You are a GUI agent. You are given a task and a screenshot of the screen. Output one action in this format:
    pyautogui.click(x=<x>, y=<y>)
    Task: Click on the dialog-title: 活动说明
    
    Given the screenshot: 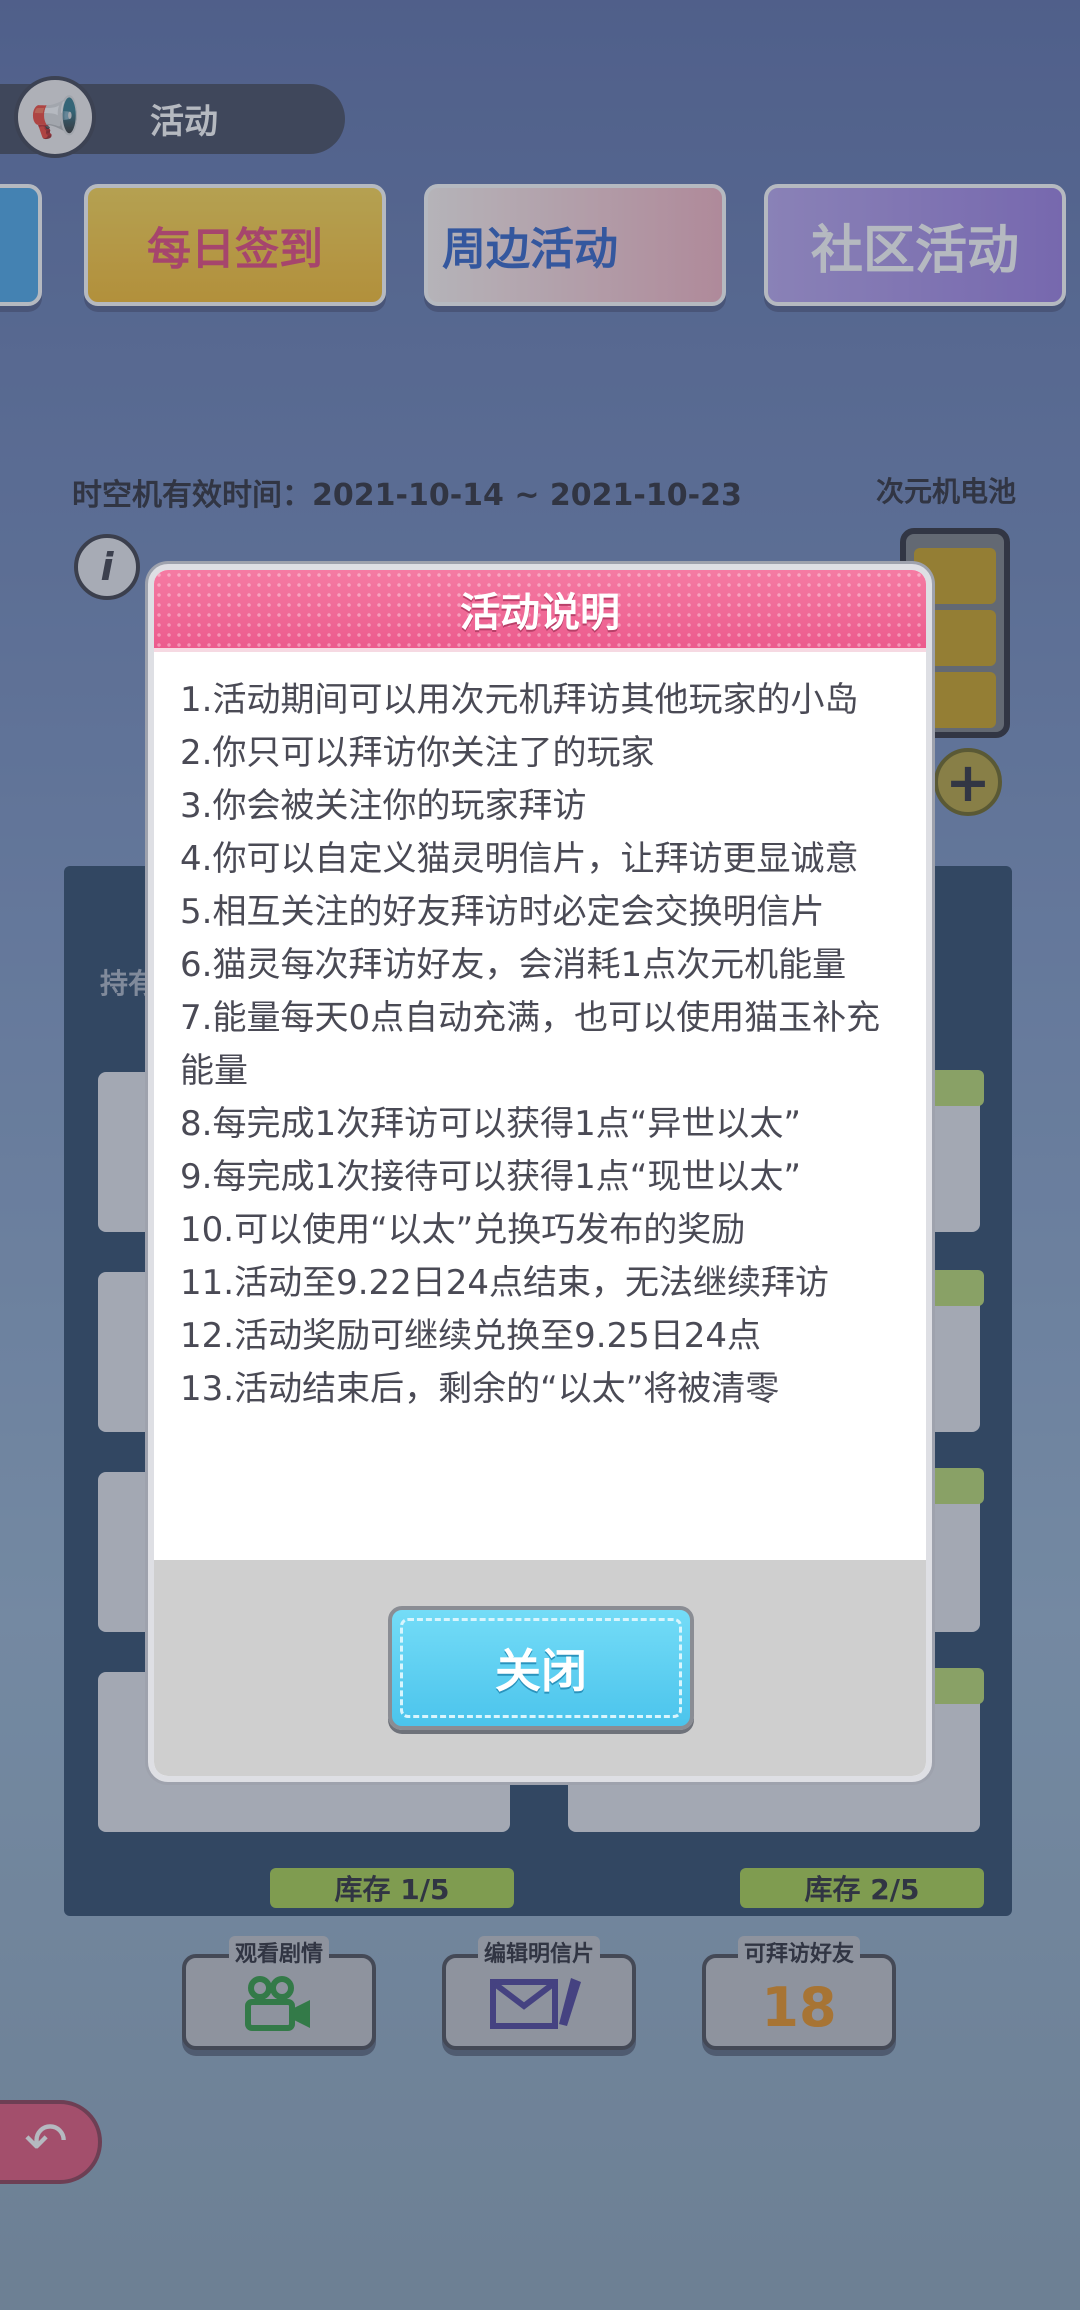 What is the action you would take?
    pyautogui.click(x=540, y=613)
    